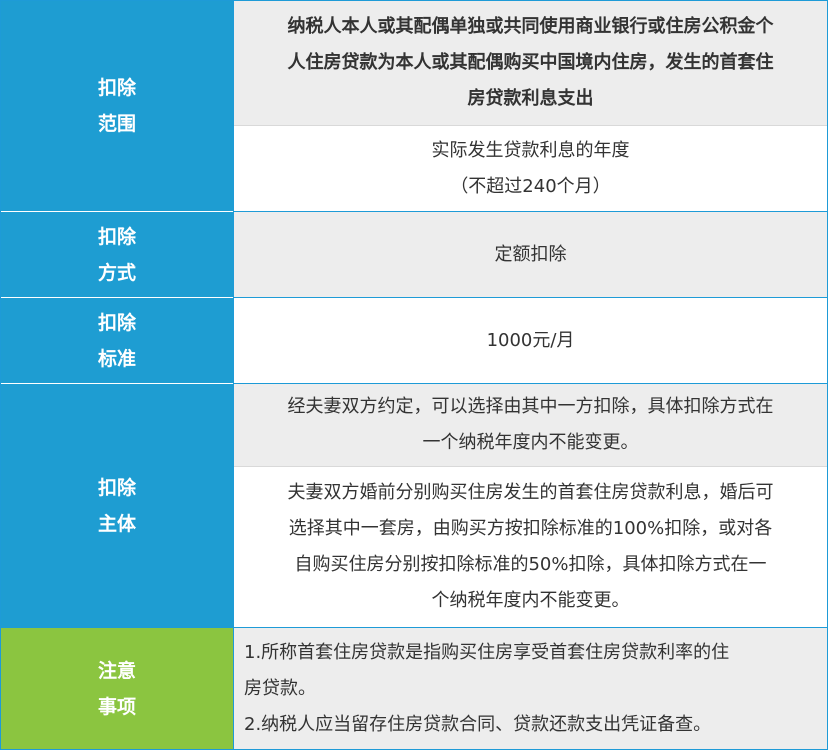  Describe the element at coordinates (530, 564) in the screenshot. I see `subject-para2-line: 自购买住房分别按扣除标准的50%扣除，具体扣除方式在一` at that location.